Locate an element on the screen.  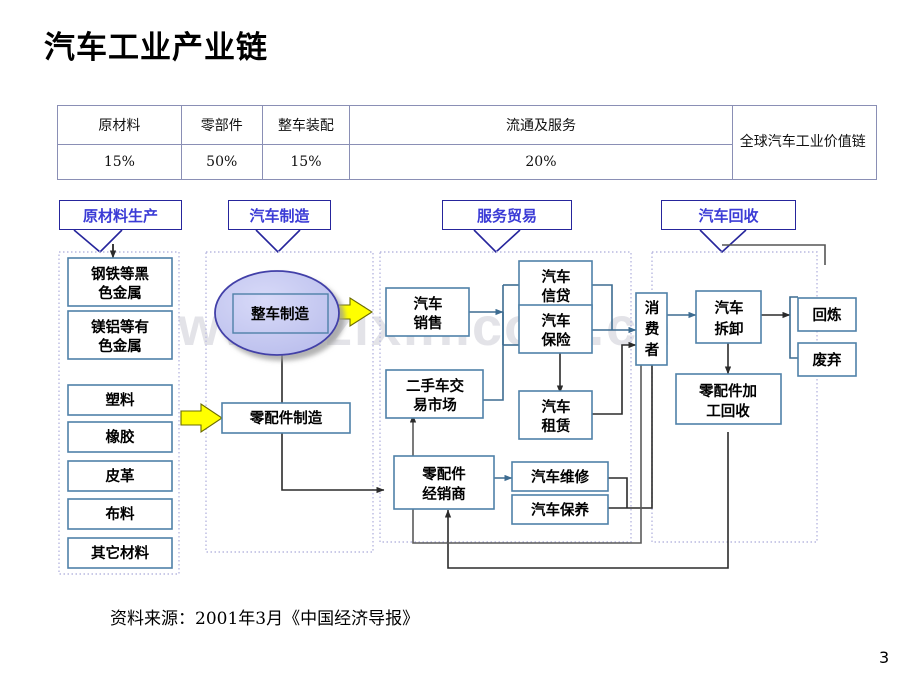
node-label-line: 零配件制造 is located at coordinates (286, 418).